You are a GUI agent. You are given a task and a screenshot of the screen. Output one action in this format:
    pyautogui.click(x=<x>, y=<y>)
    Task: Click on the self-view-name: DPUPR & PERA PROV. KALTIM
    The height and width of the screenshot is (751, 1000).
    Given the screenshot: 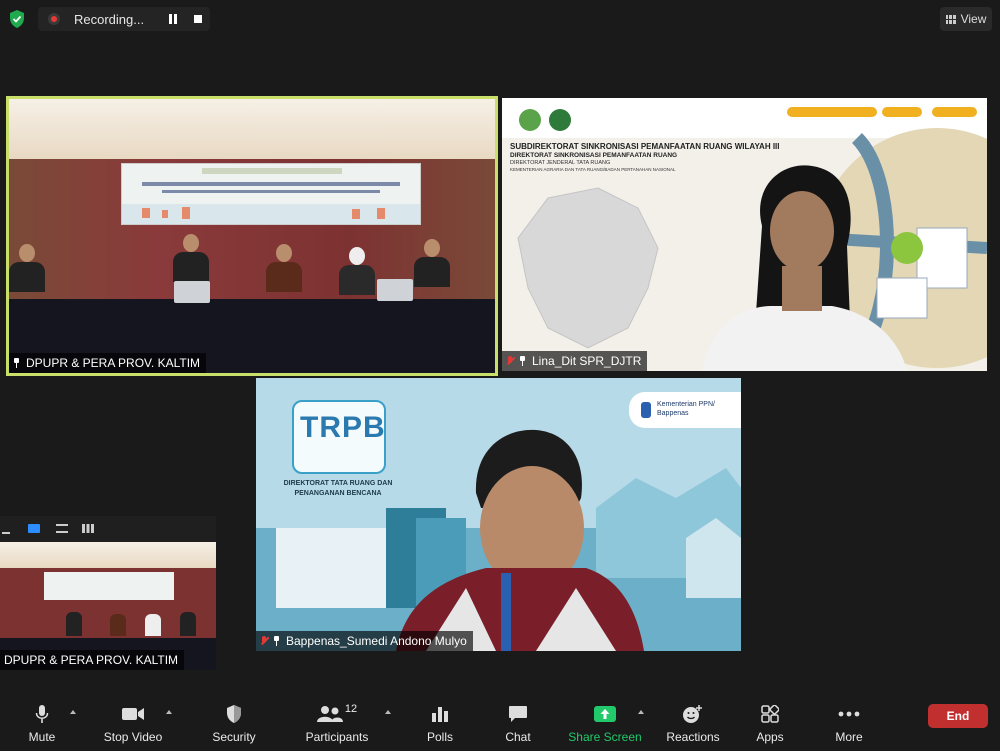 What is the action you would take?
    pyautogui.click(x=91, y=660)
    